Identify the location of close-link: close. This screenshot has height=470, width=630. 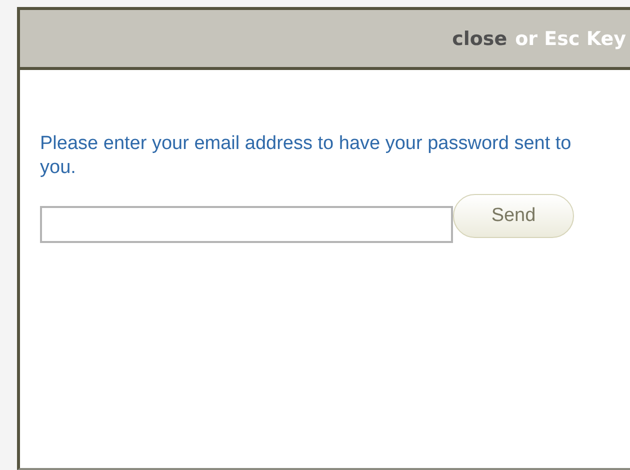
(480, 39).